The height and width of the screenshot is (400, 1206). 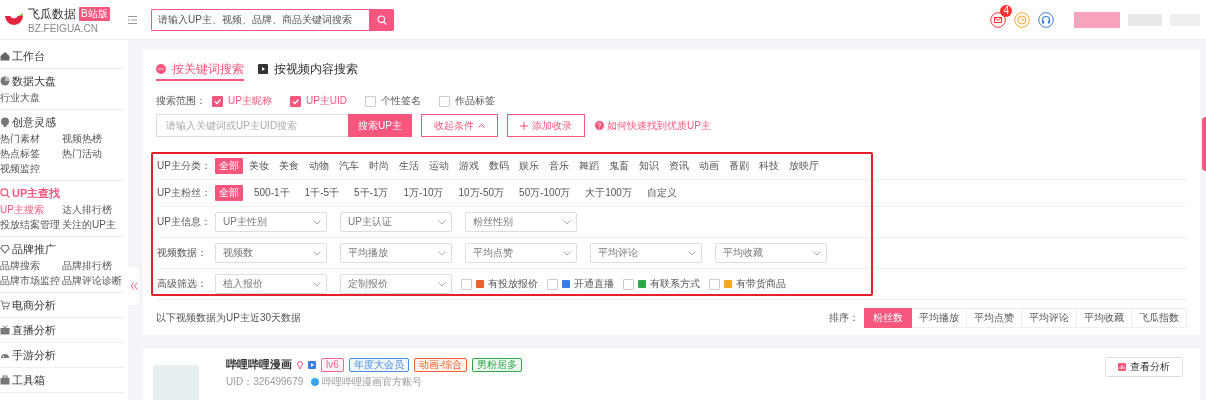 What do you see at coordinates (308, 71) in the screenshot?
I see `search-tab: 按视频内容搜索` at bounding box center [308, 71].